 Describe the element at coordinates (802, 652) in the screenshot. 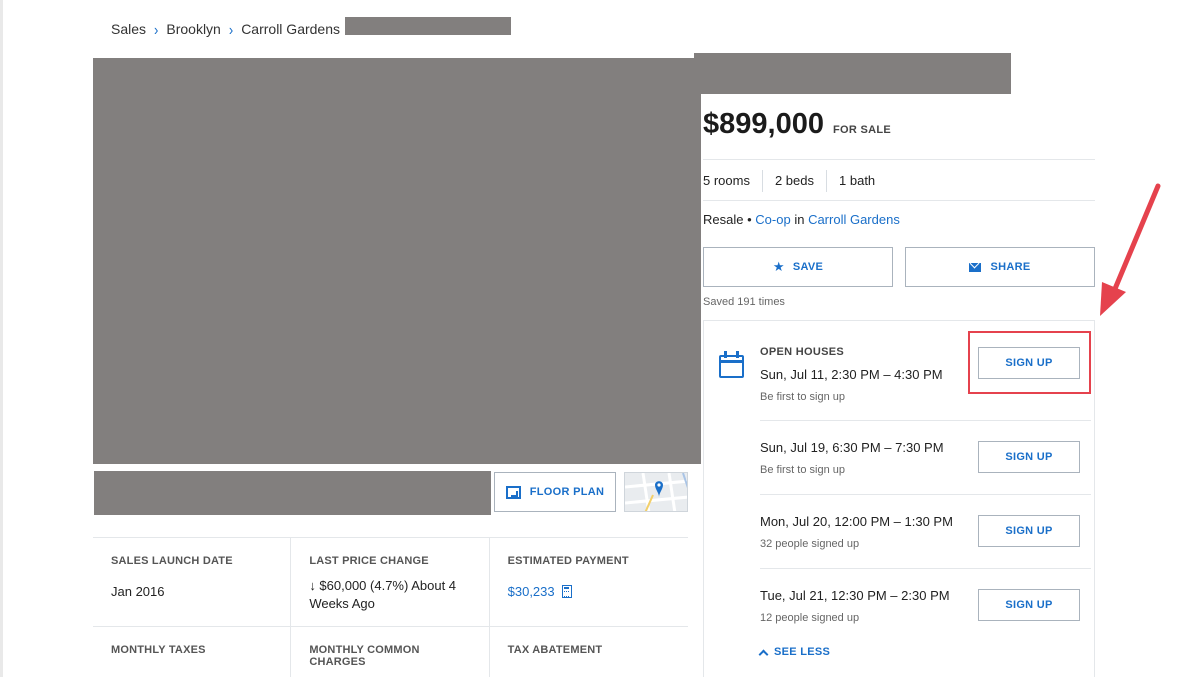

I see `see-less-label: SEE LESS` at that location.